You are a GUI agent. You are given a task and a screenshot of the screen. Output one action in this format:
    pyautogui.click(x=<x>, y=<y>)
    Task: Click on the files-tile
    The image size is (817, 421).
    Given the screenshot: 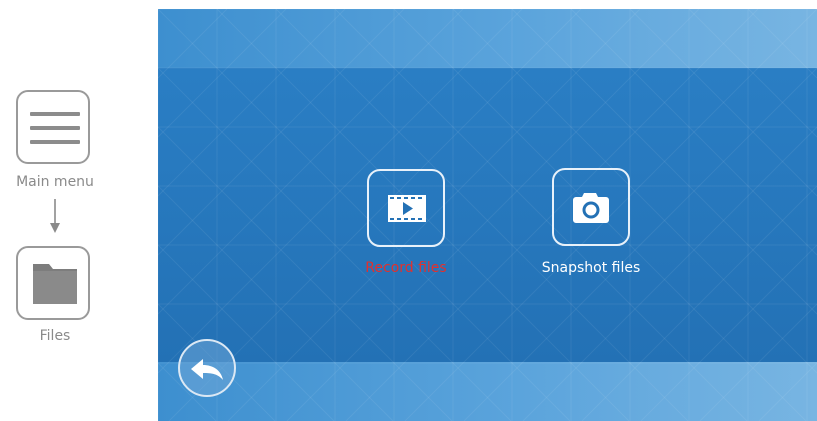 What is the action you would take?
    pyautogui.click(x=53, y=283)
    